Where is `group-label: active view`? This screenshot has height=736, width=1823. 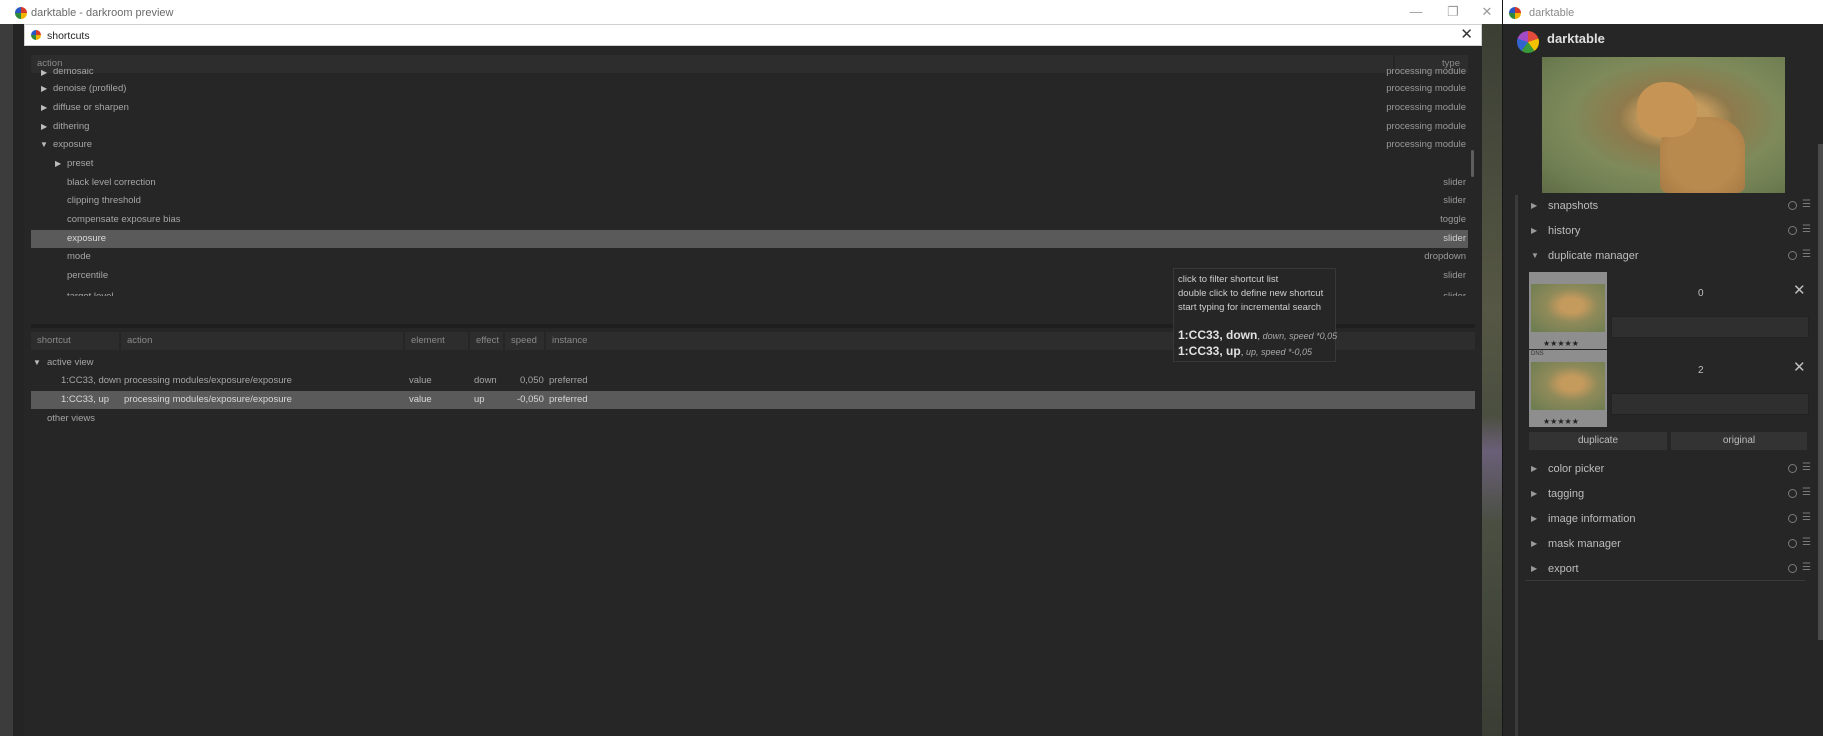
group-label: active view is located at coordinates (70, 362).